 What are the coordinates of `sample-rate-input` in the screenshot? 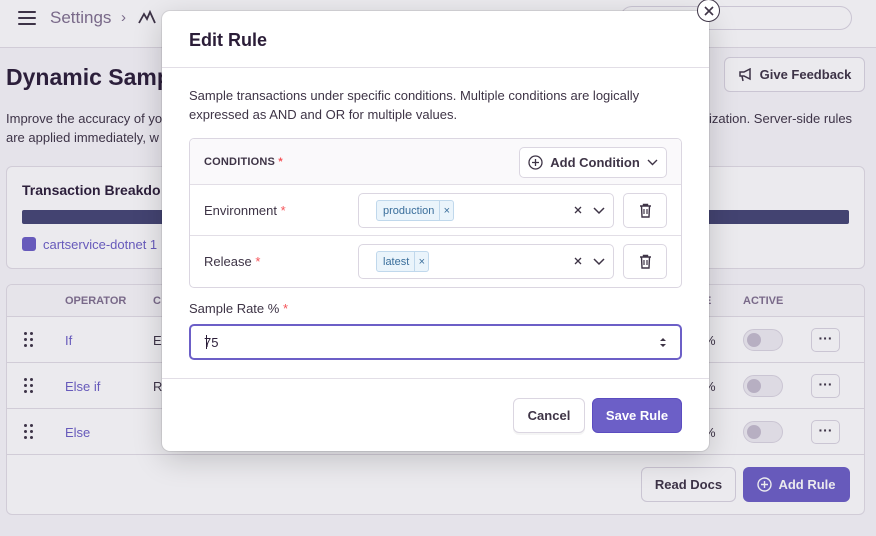 It's located at (435, 342).